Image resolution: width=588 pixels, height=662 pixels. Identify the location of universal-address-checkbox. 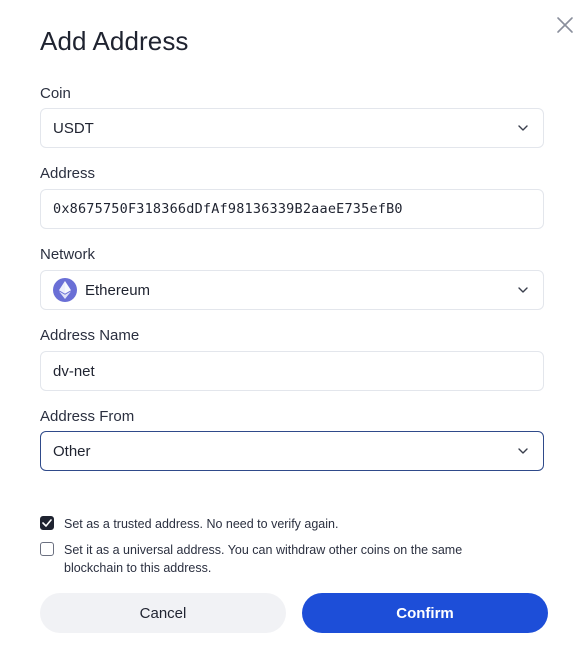
(47, 549).